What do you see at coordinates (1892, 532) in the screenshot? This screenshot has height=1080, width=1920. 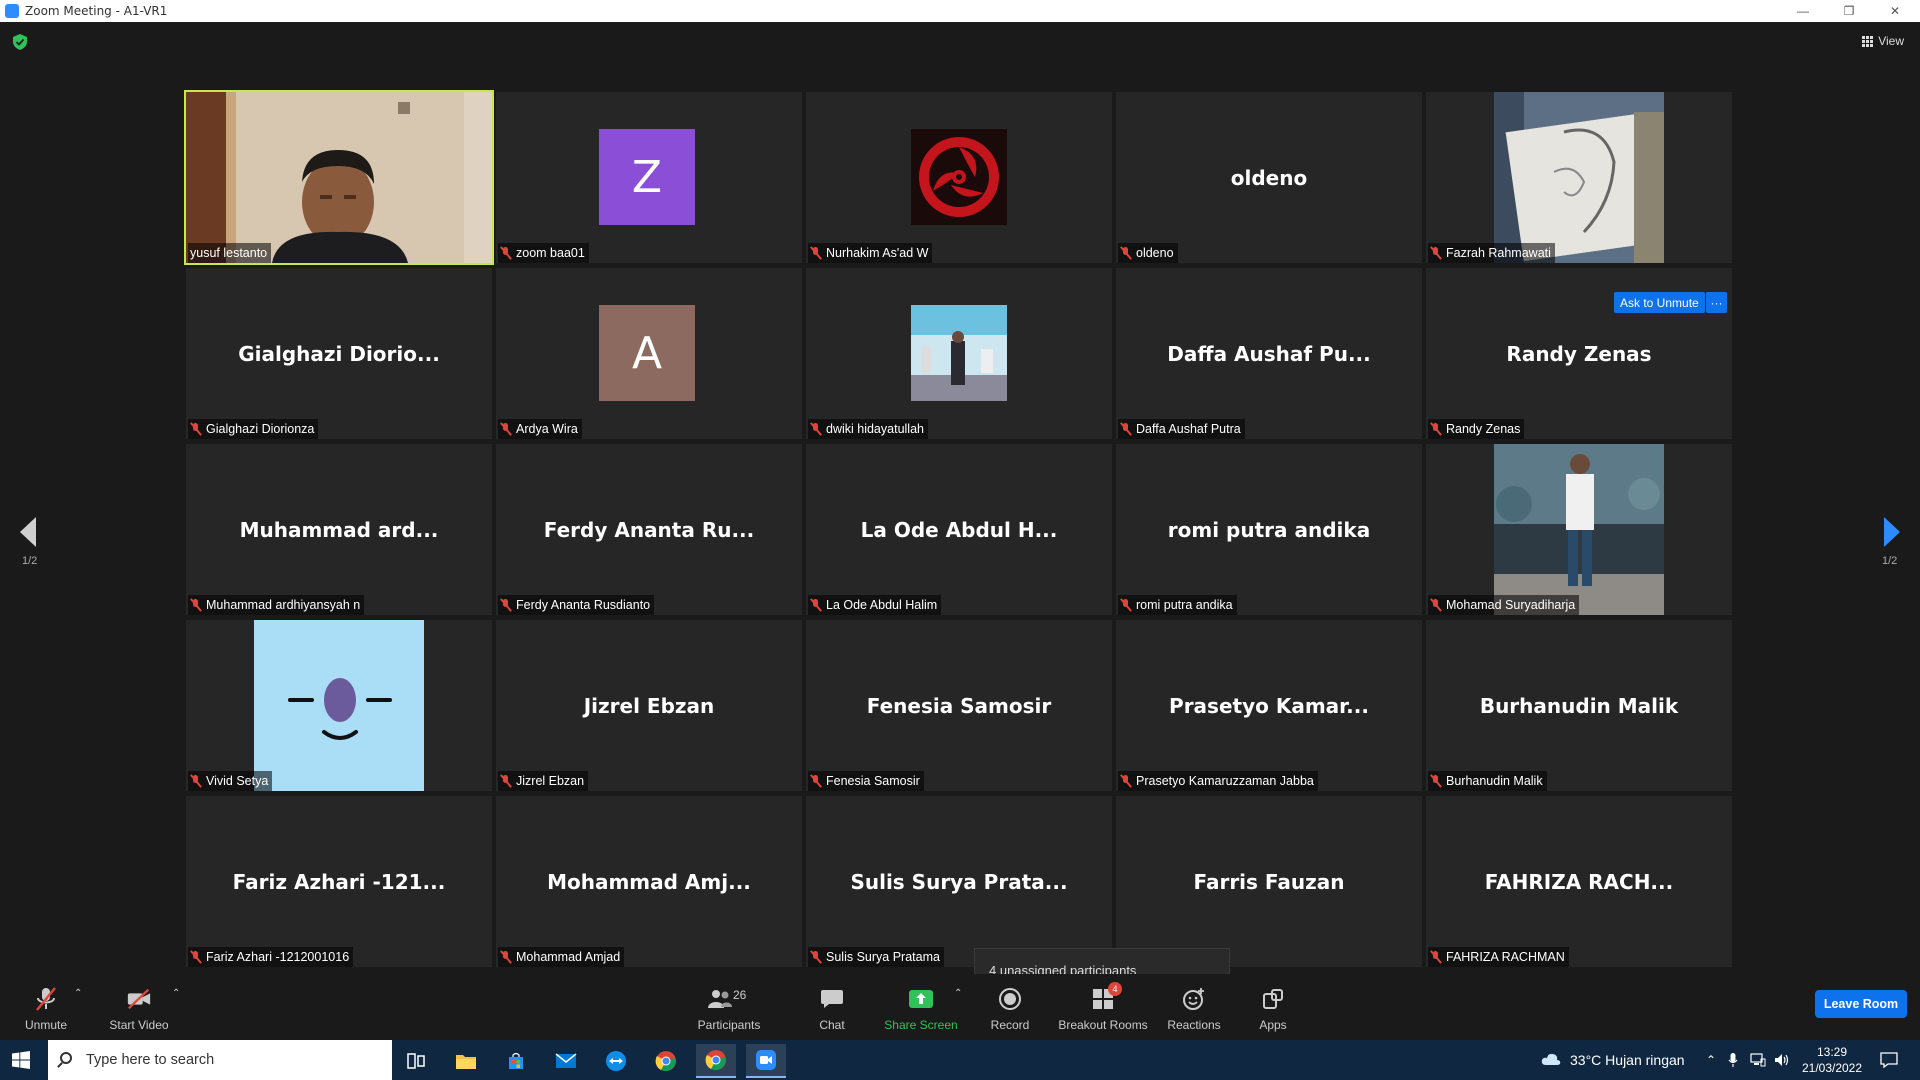 I see `next-page-arrow` at bounding box center [1892, 532].